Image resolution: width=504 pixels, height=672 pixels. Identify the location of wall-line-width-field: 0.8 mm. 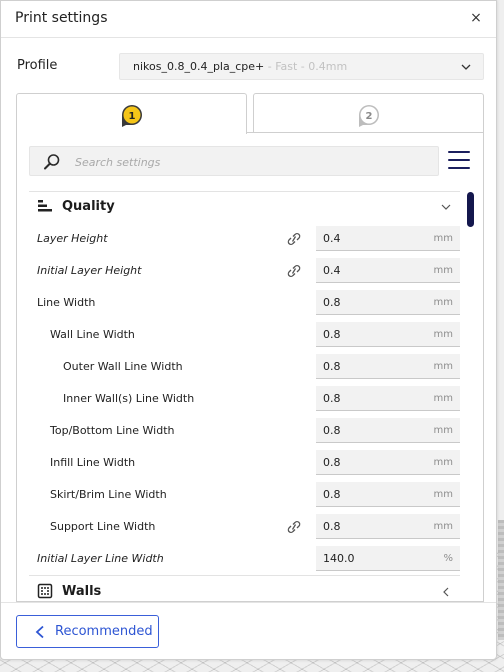
(388, 334).